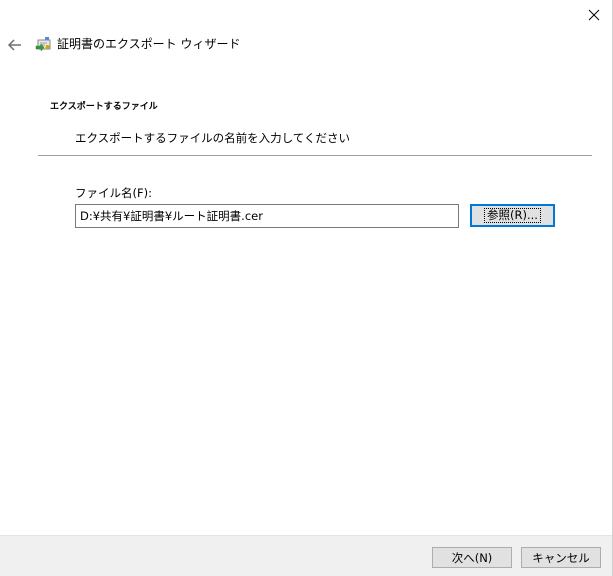  Describe the element at coordinates (315, 155) in the screenshot. I see `header-divider` at that location.